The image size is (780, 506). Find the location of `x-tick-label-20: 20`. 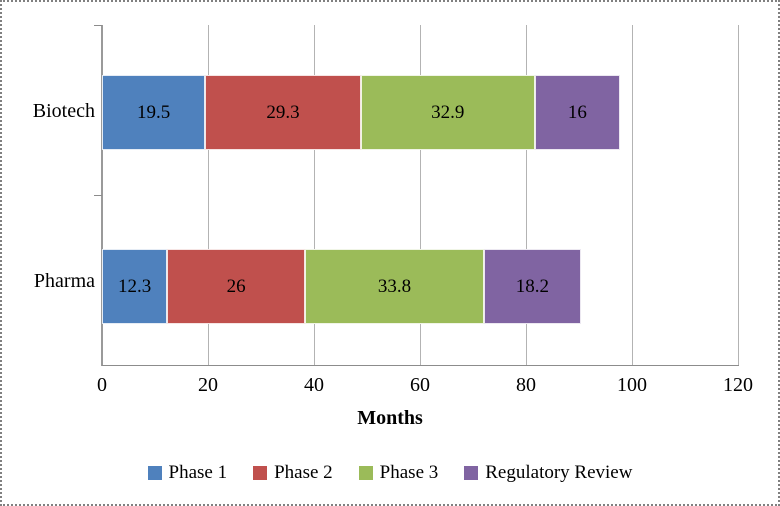

x-tick-label-20: 20 is located at coordinates (208, 385).